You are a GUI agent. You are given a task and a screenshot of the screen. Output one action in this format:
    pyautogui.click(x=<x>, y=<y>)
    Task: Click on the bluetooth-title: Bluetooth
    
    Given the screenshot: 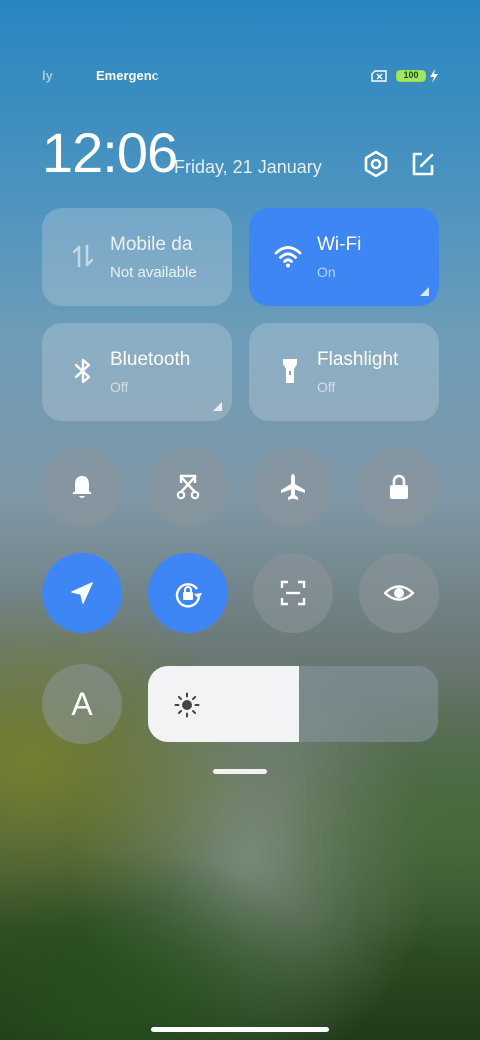 What is the action you would take?
    pyautogui.click(x=150, y=359)
    